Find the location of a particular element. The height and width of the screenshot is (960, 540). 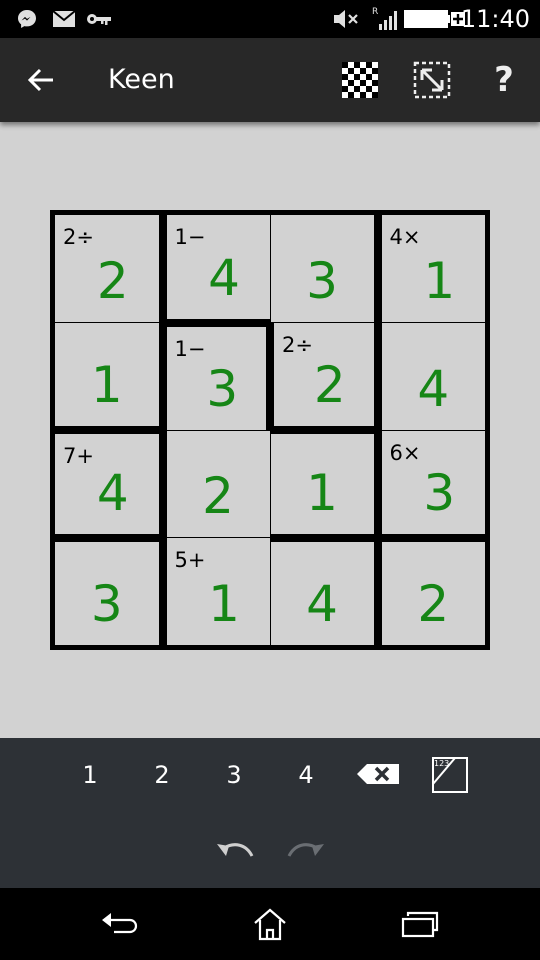

back-nav-icon is located at coordinates (120, 923).